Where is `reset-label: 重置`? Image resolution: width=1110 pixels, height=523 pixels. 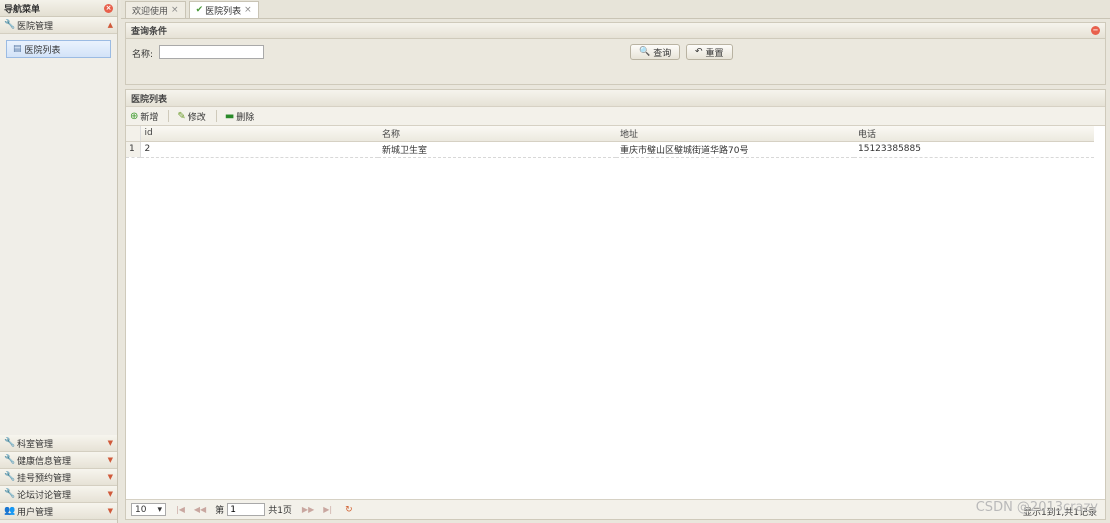 reset-label: 重置 is located at coordinates (714, 53).